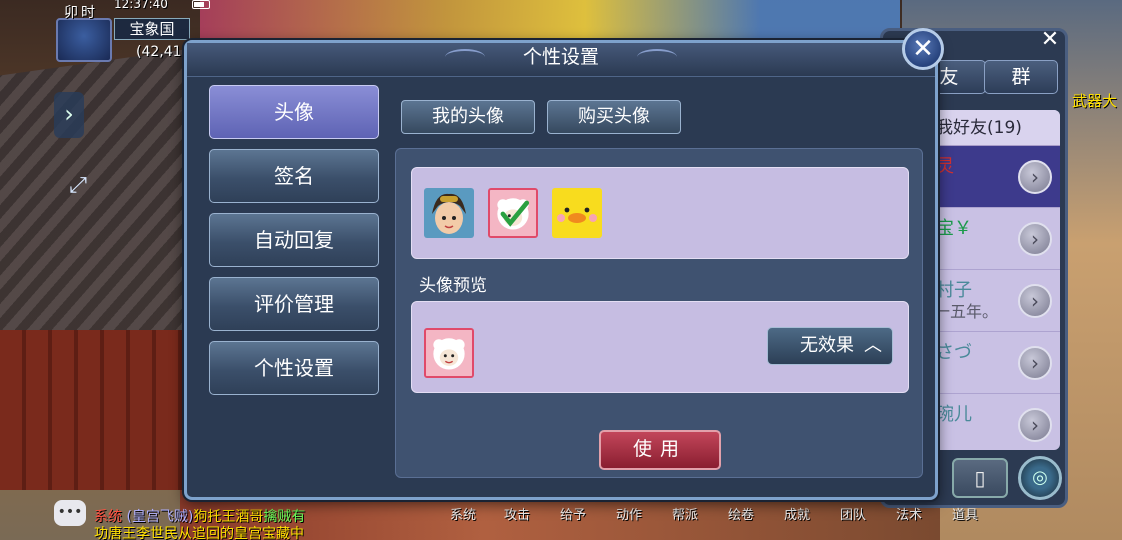  What do you see at coordinates (966, 311) in the screenshot?
I see `friend-signature: 一五年。` at bounding box center [966, 311].